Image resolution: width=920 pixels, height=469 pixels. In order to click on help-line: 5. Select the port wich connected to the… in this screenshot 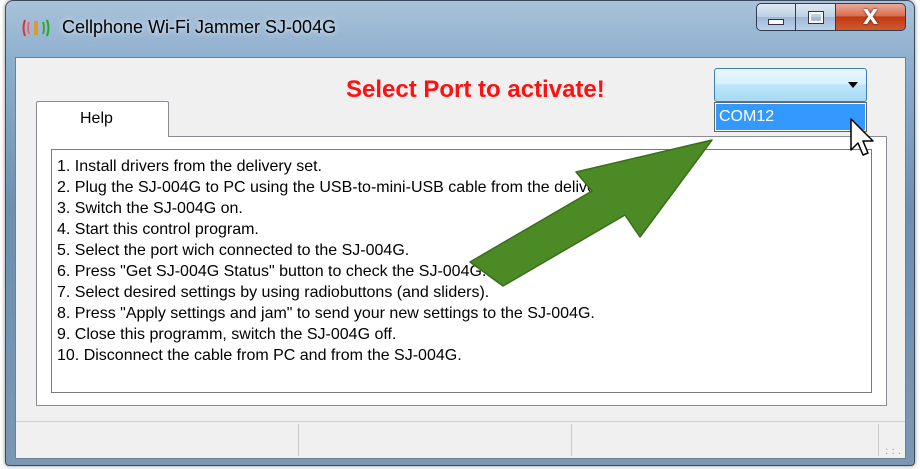, I will do `click(233, 250)`.